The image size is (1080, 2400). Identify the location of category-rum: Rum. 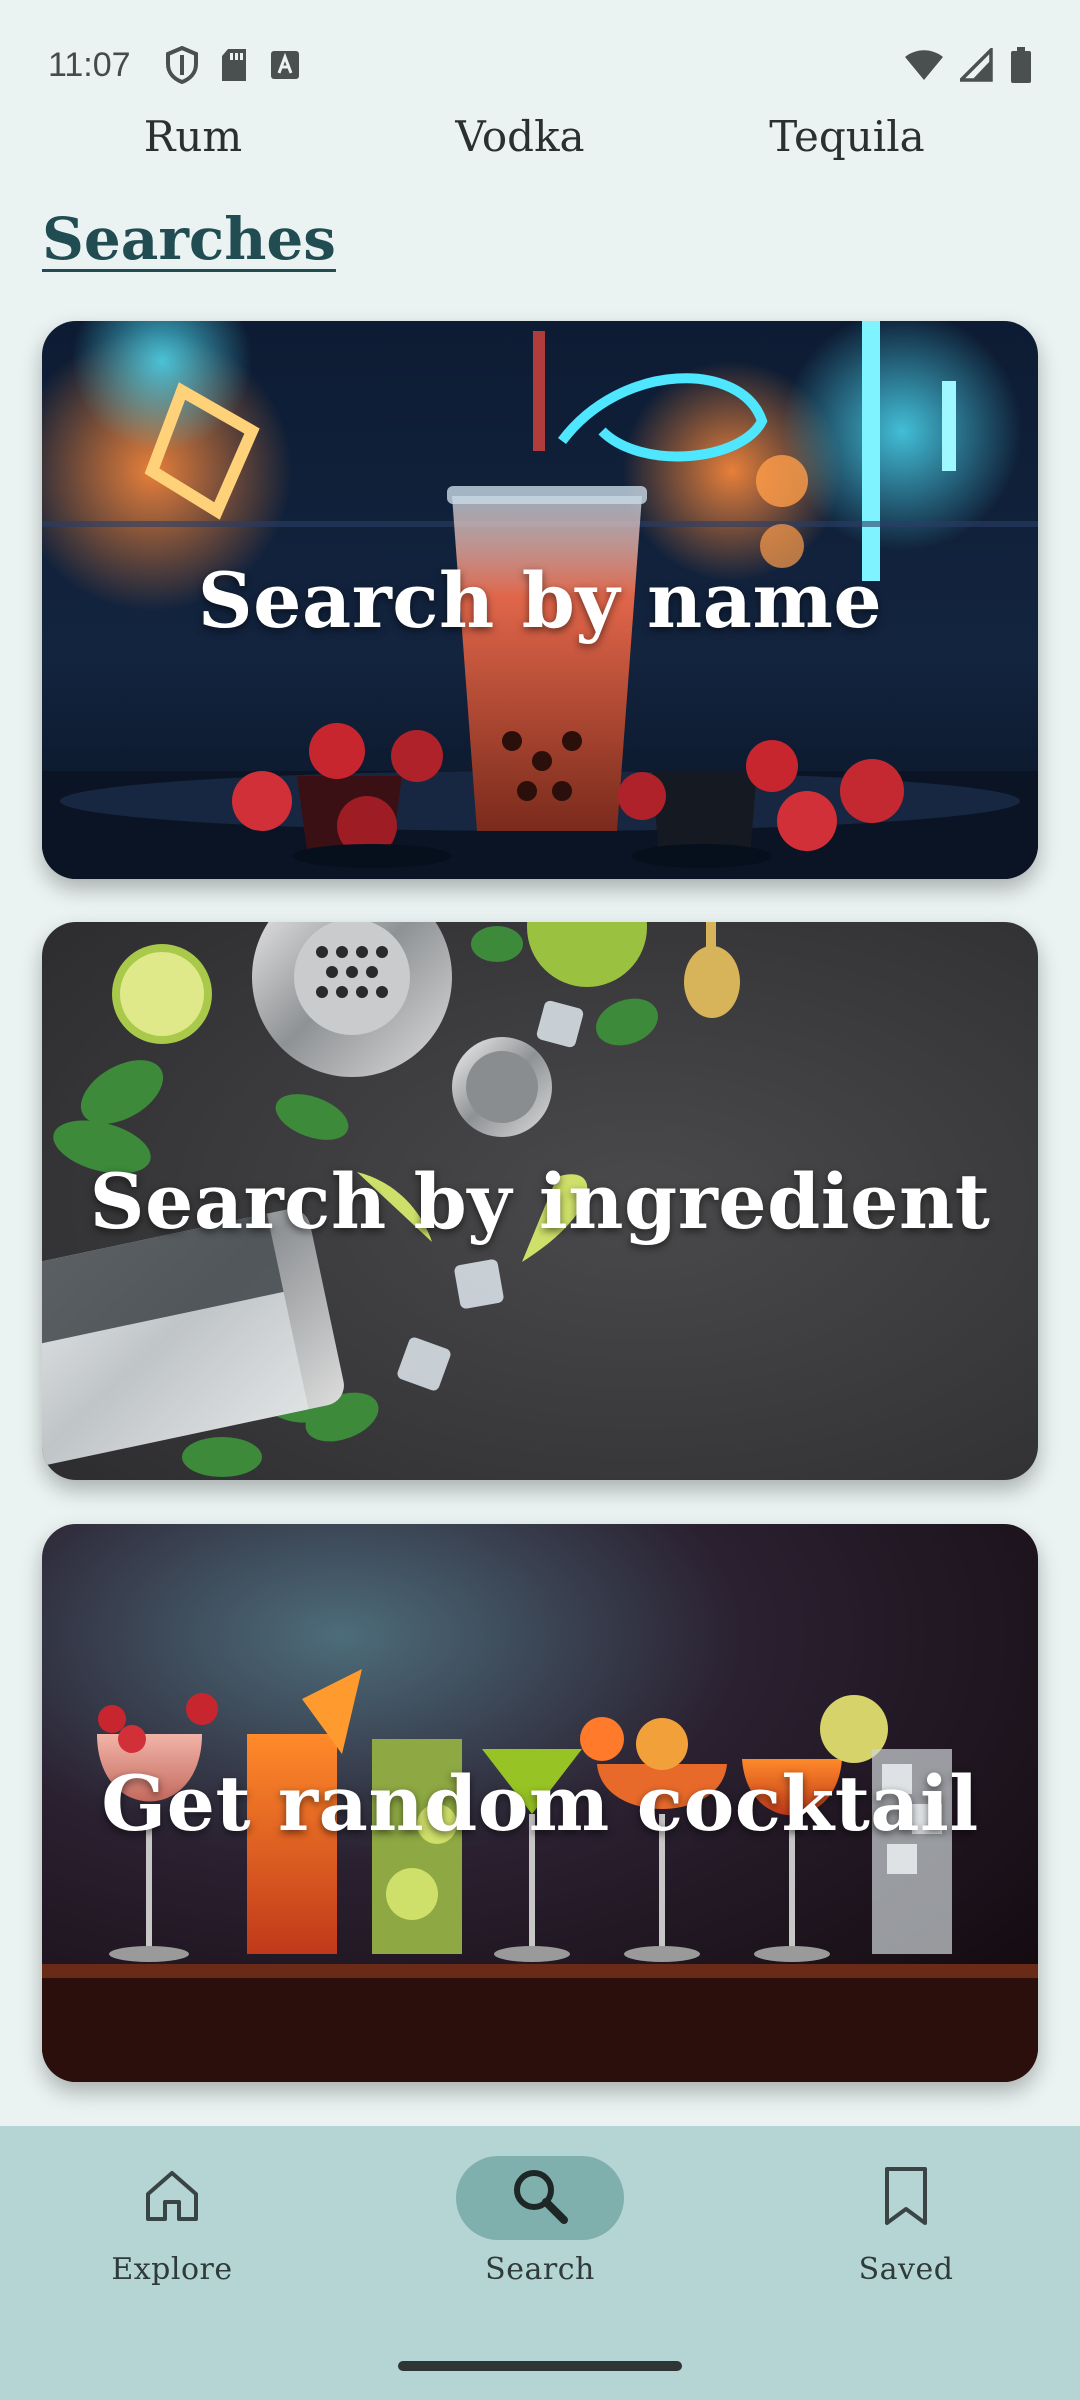
(193, 136).